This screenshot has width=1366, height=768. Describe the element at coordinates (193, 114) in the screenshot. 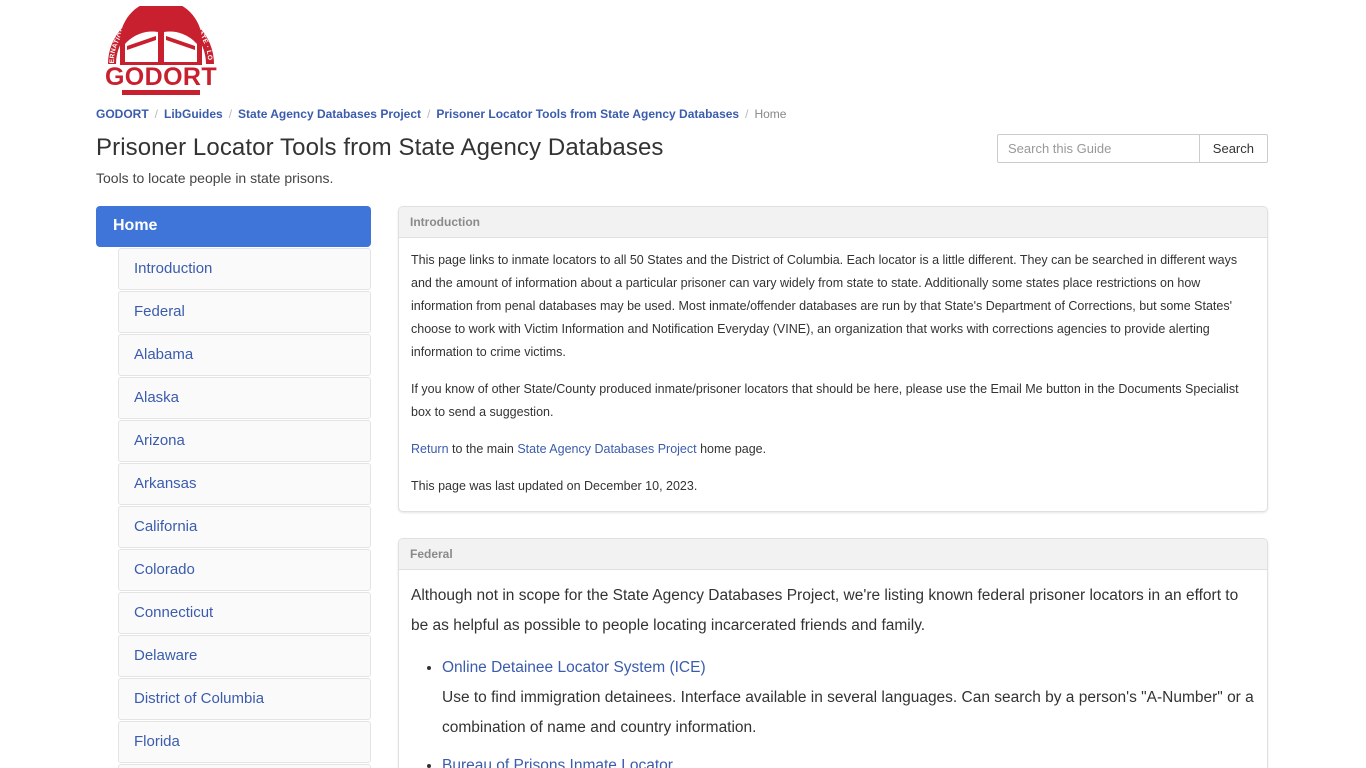

I see `breadcrumb-item-libguides: LibGuides` at that location.